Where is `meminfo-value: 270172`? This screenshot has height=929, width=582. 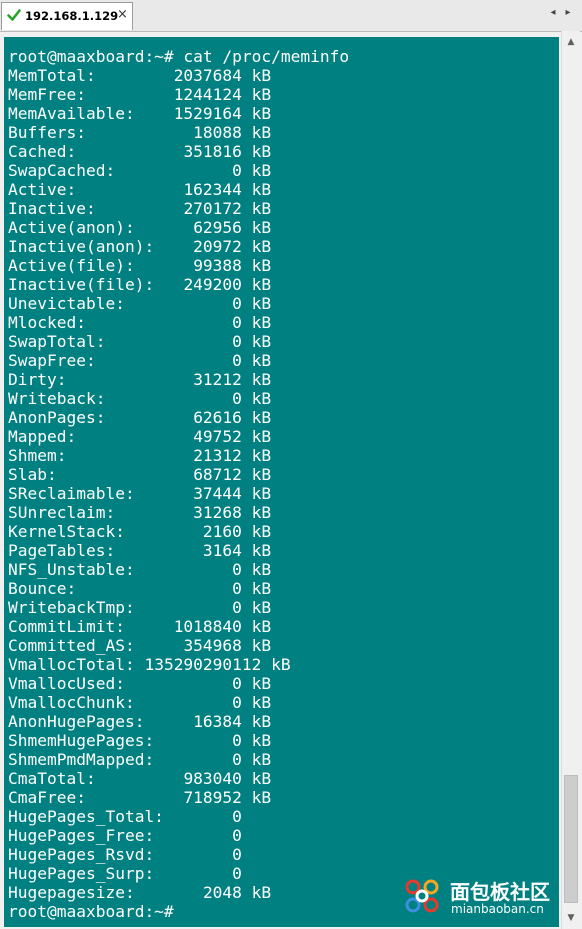
meminfo-value: 270172 is located at coordinates (212, 208).